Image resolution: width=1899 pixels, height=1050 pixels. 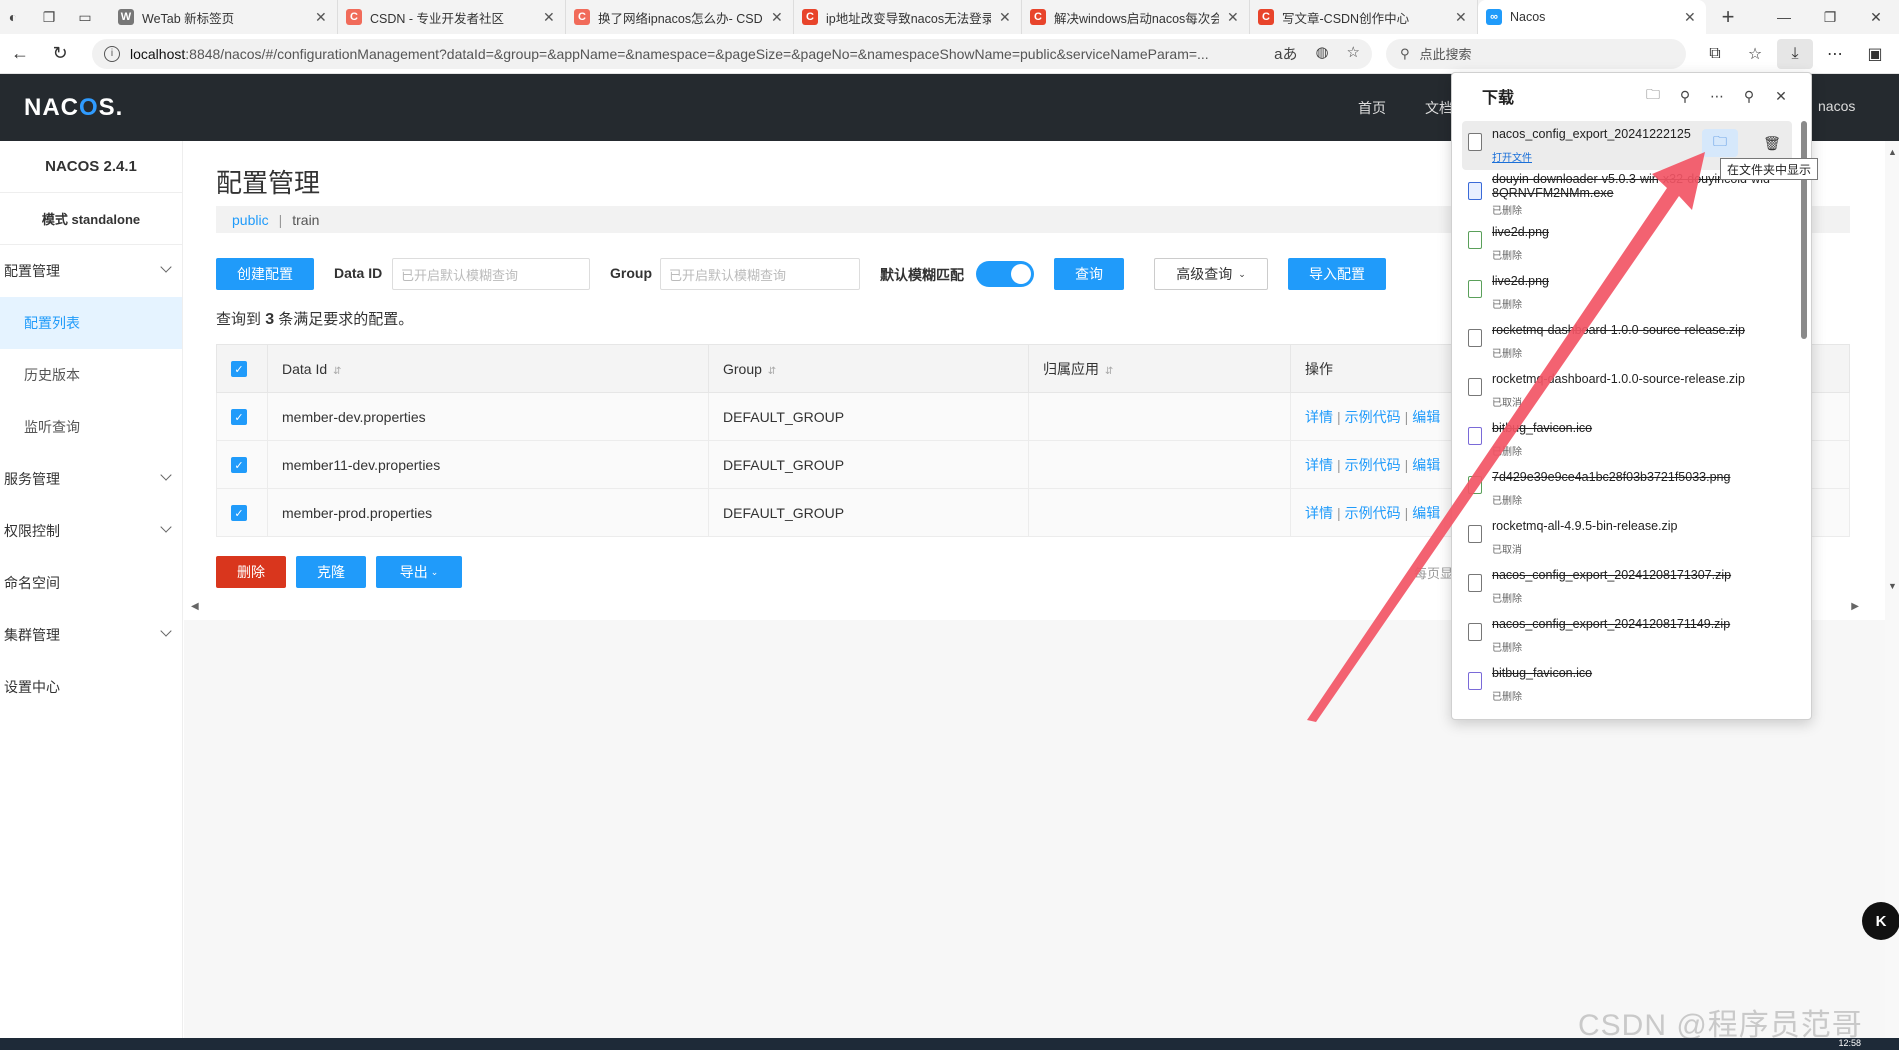 I want to click on nav-home: 首页, so click(x=1372, y=108).